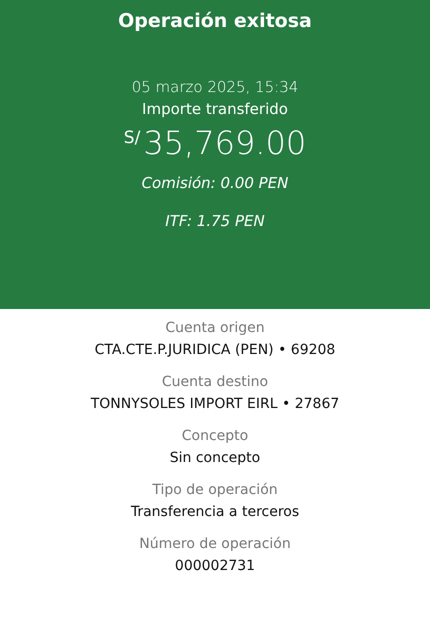 This screenshot has width=430, height=629. Describe the element at coordinates (215, 109) in the screenshot. I see `amount-label: Importe transferido` at that location.